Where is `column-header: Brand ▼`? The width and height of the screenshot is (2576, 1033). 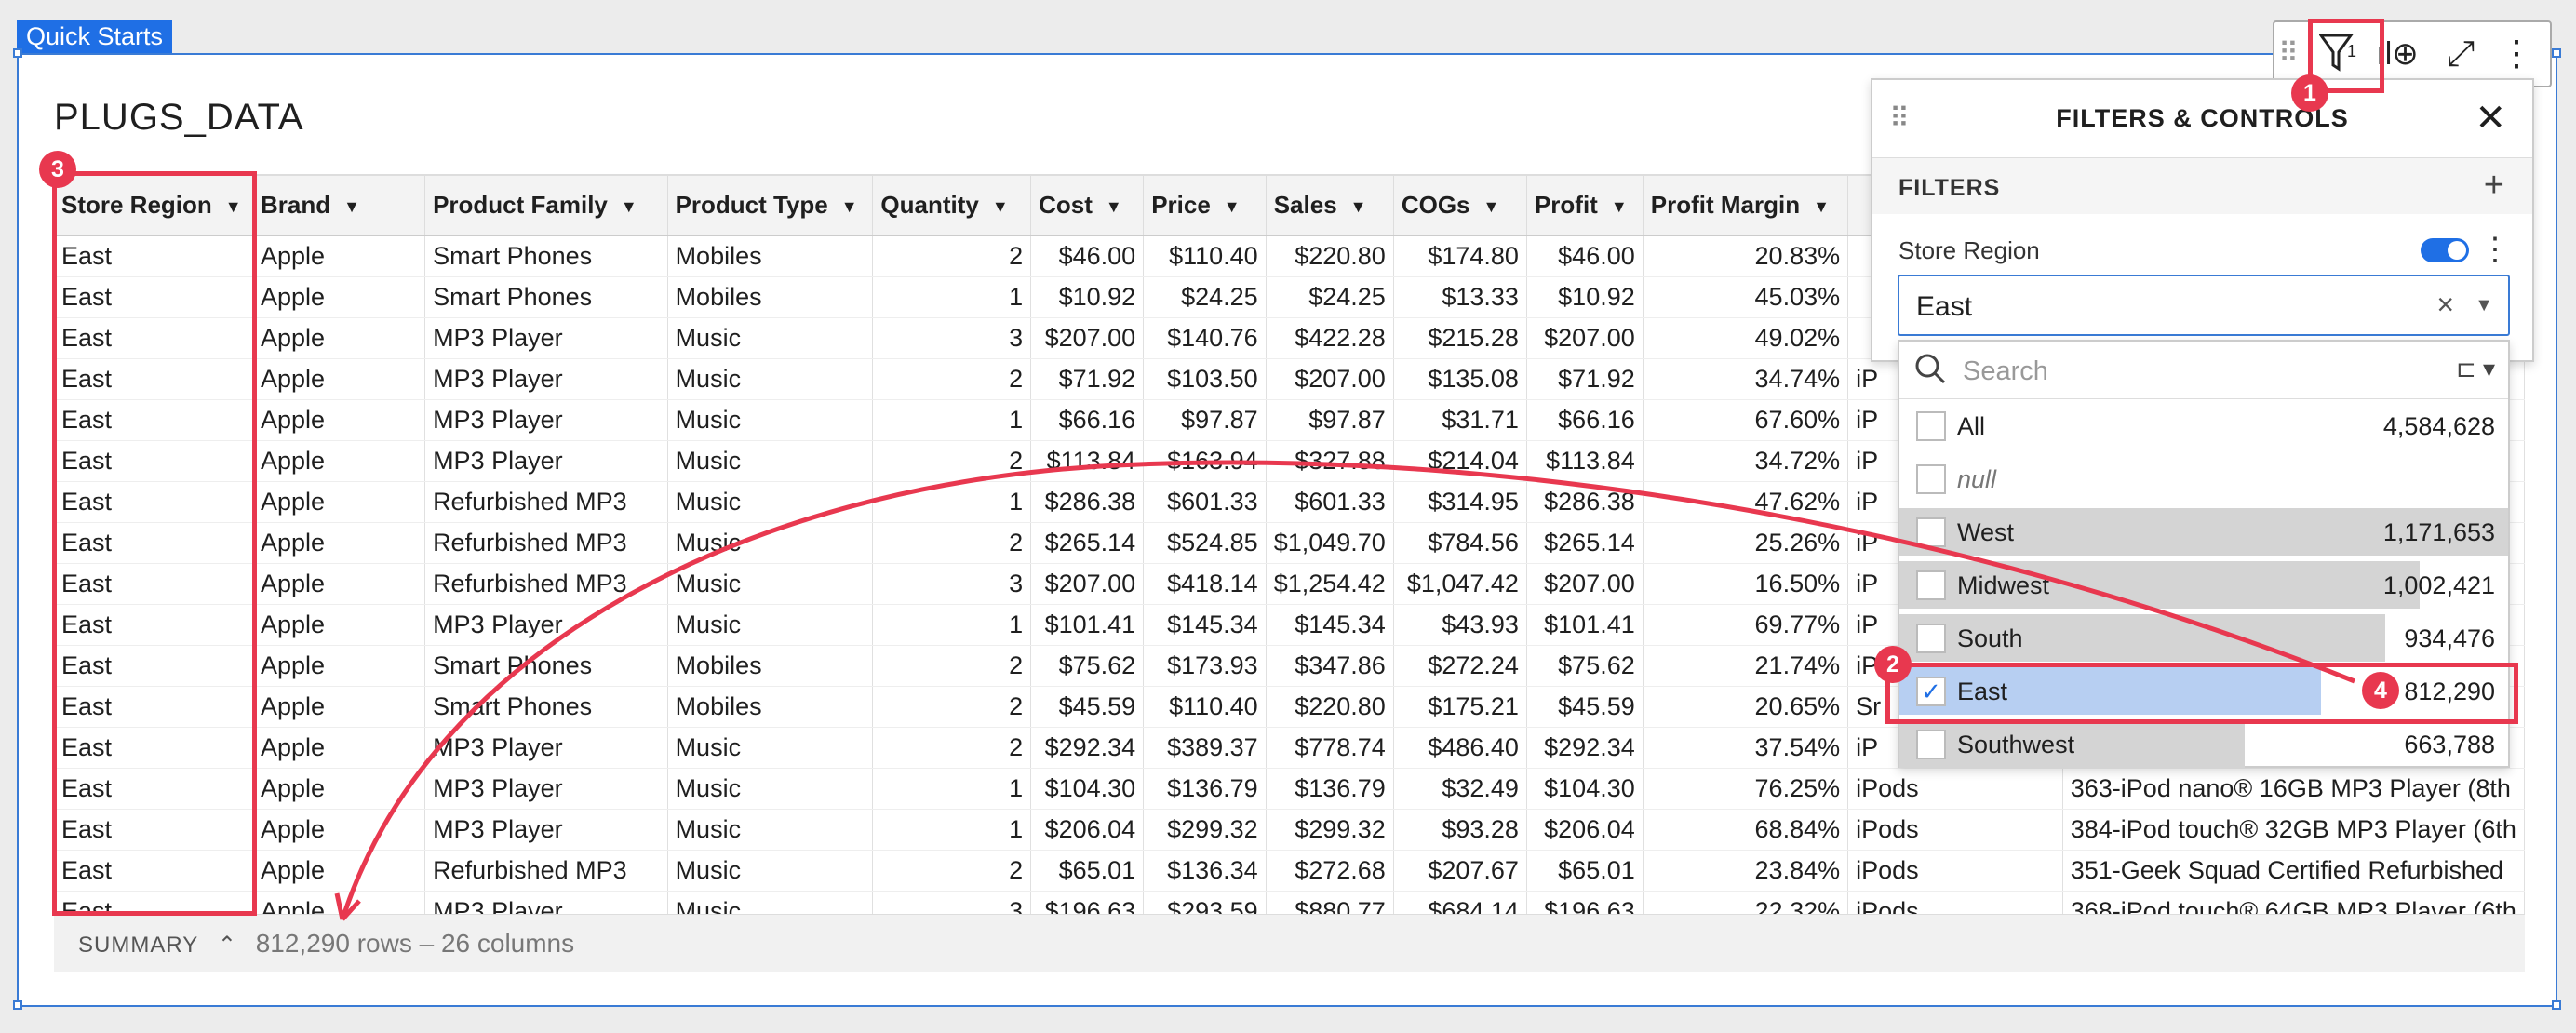 column-header: Brand ▼ is located at coordinates (339, 206).